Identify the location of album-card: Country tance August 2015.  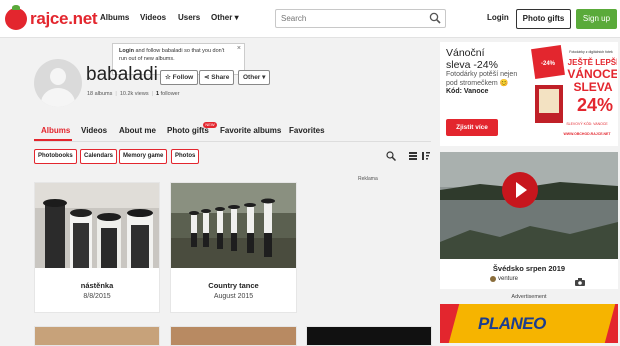
(233, 247).